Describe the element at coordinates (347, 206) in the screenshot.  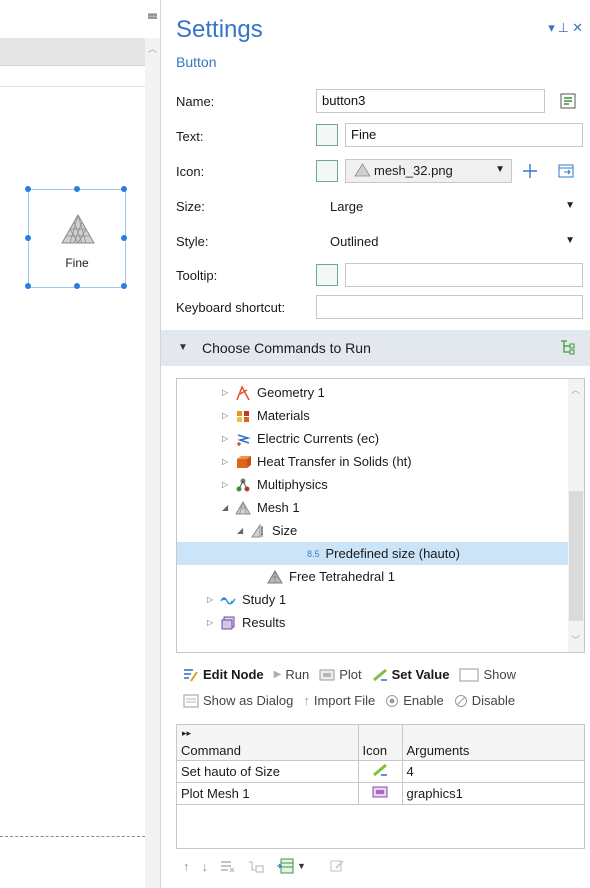
I see `size-select-value: Large` at that location.